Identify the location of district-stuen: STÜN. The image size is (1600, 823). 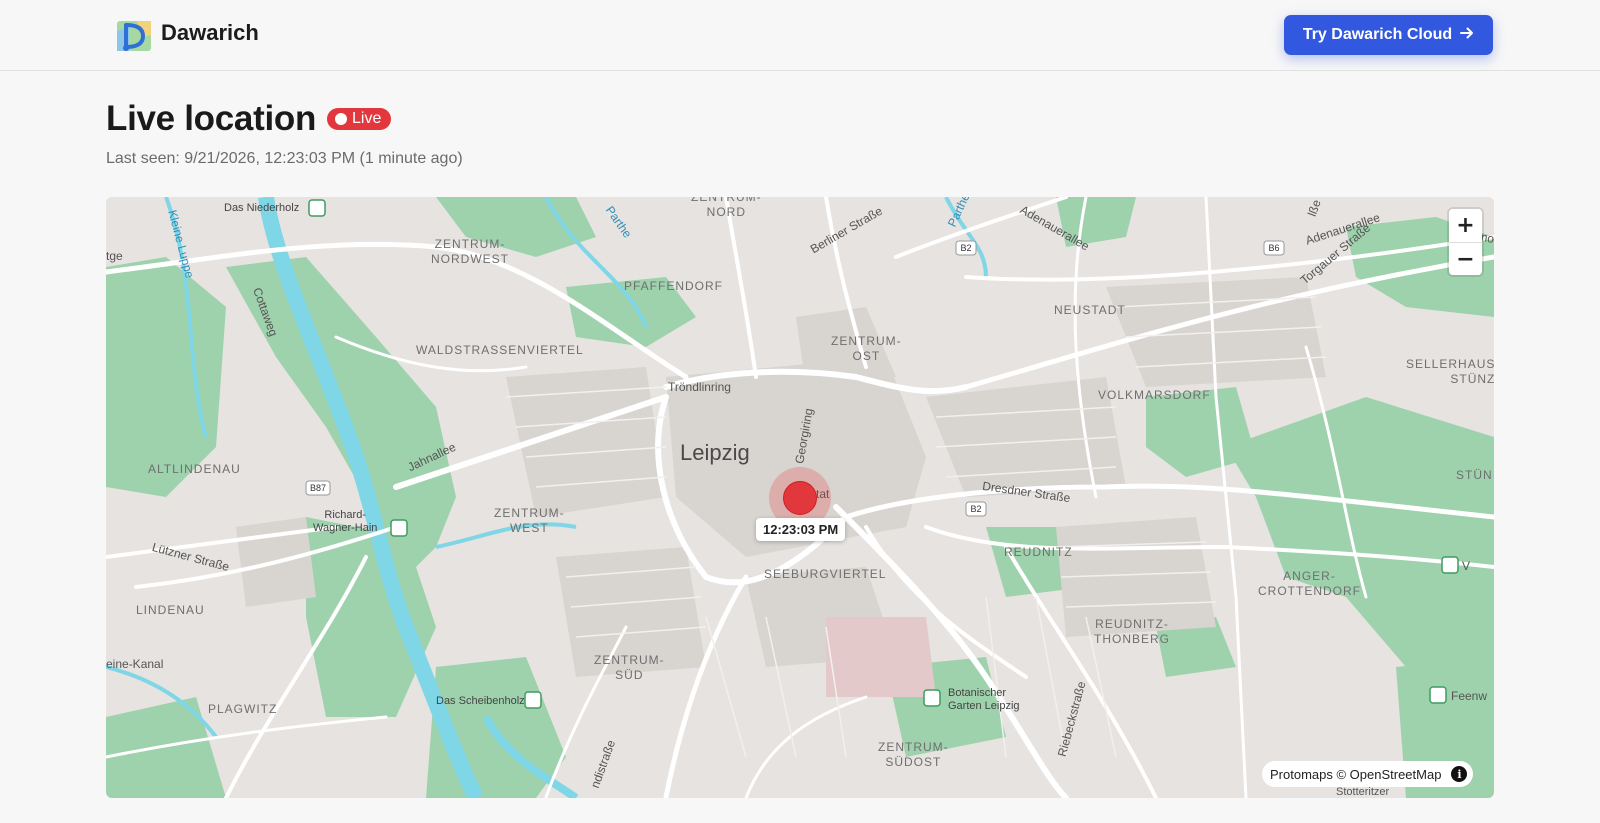
(1474, 475).